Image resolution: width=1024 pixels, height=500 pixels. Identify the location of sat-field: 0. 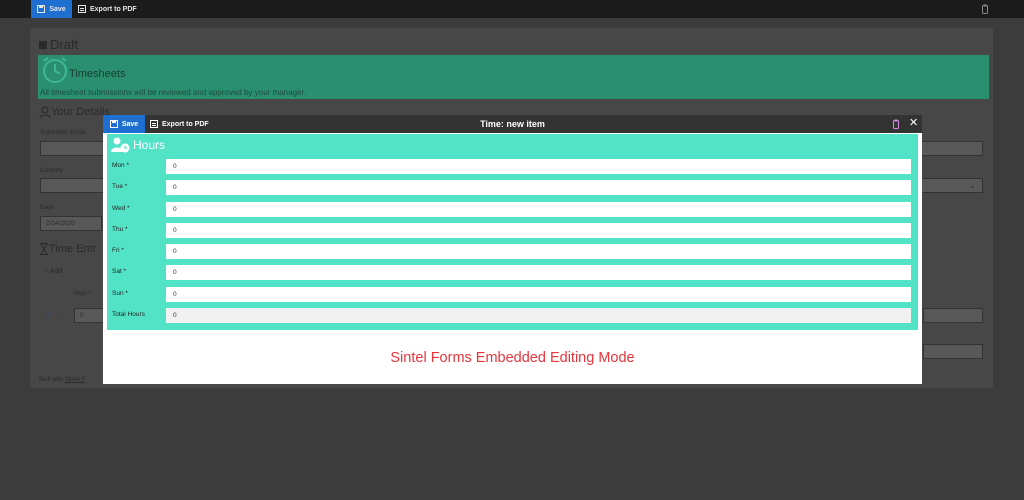
(538, 272).